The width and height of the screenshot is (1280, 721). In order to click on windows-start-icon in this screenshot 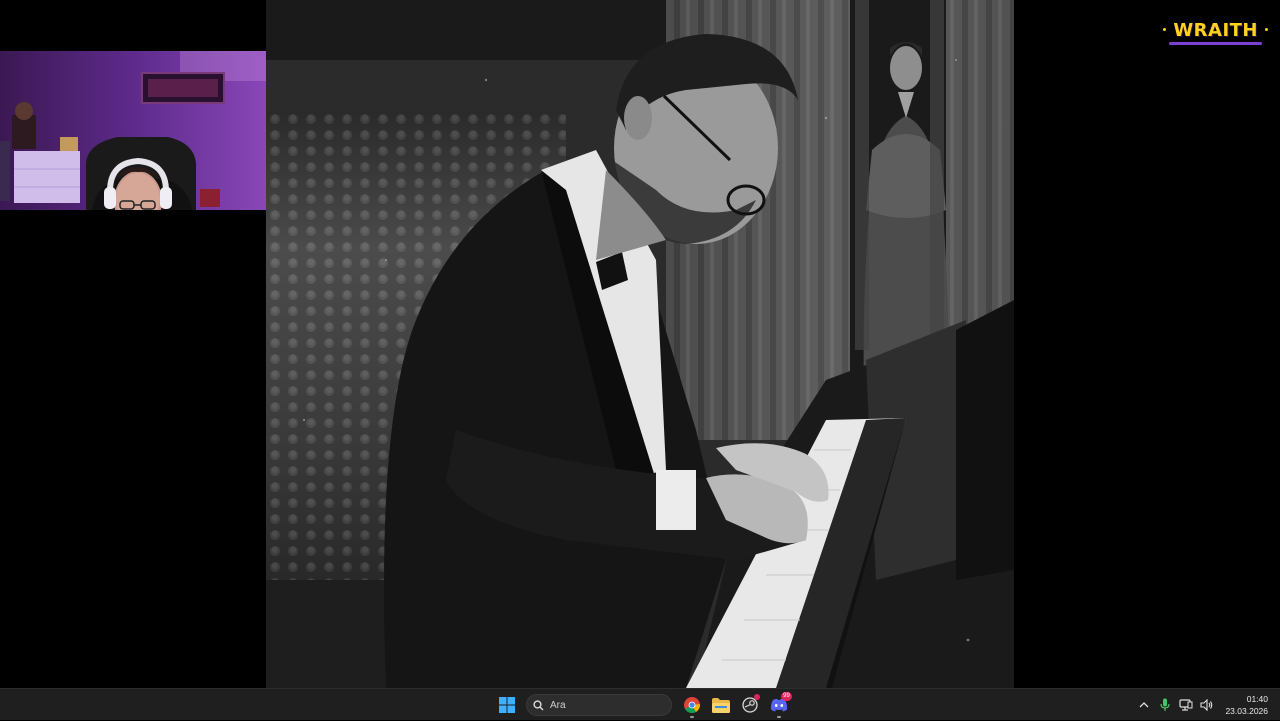, I will do `click(507, 705)`.